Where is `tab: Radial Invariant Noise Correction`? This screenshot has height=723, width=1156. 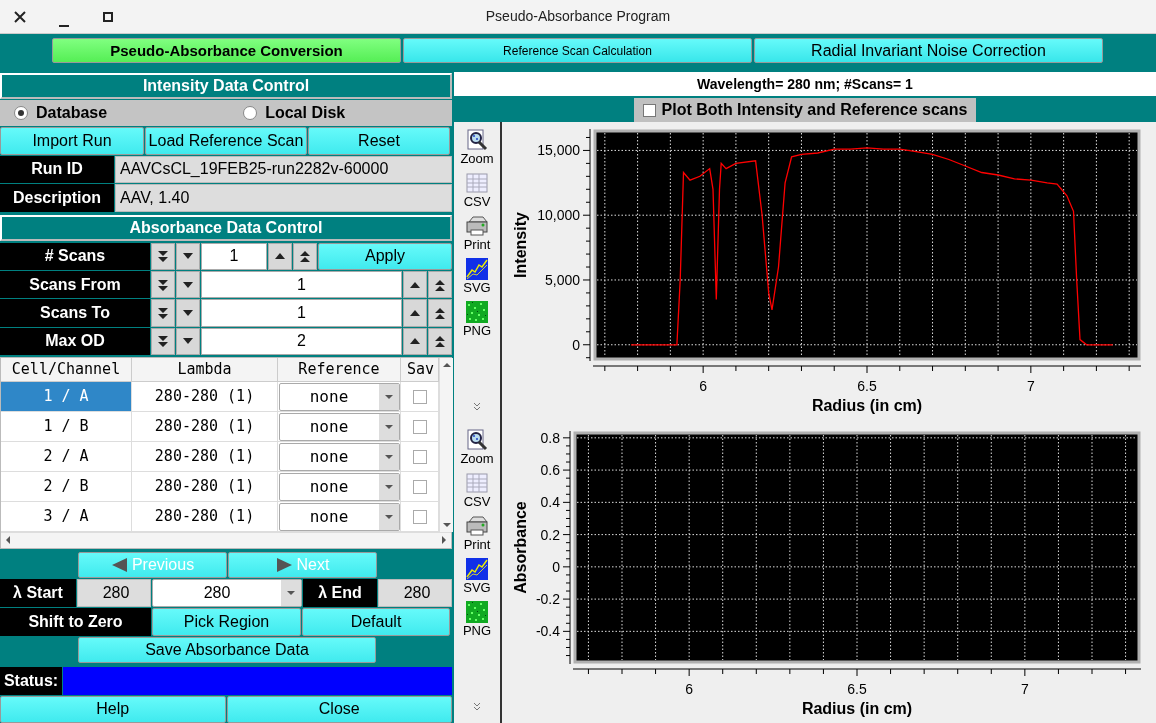 tab: Radial Invariant Noise Correction is located at coordinates (928, 50).